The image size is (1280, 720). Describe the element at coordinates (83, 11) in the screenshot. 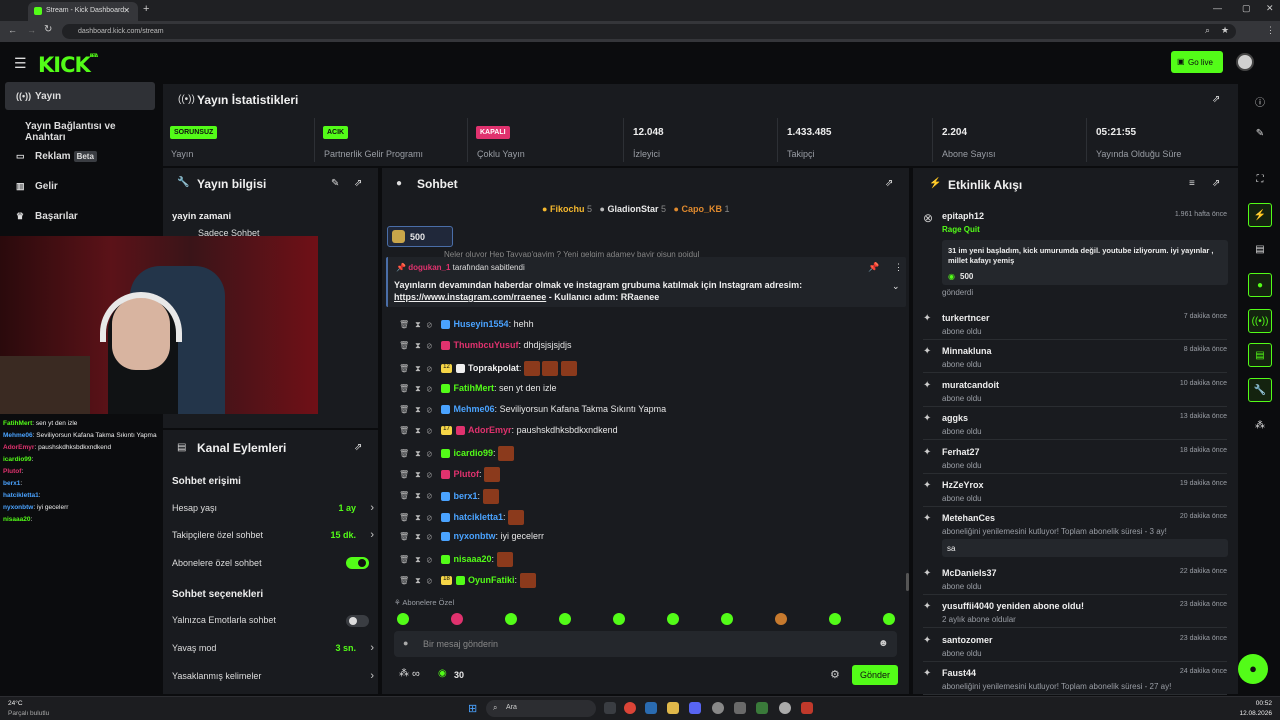

I see `browser-tab: Stream - Kick Dashboard ✕` at that location.